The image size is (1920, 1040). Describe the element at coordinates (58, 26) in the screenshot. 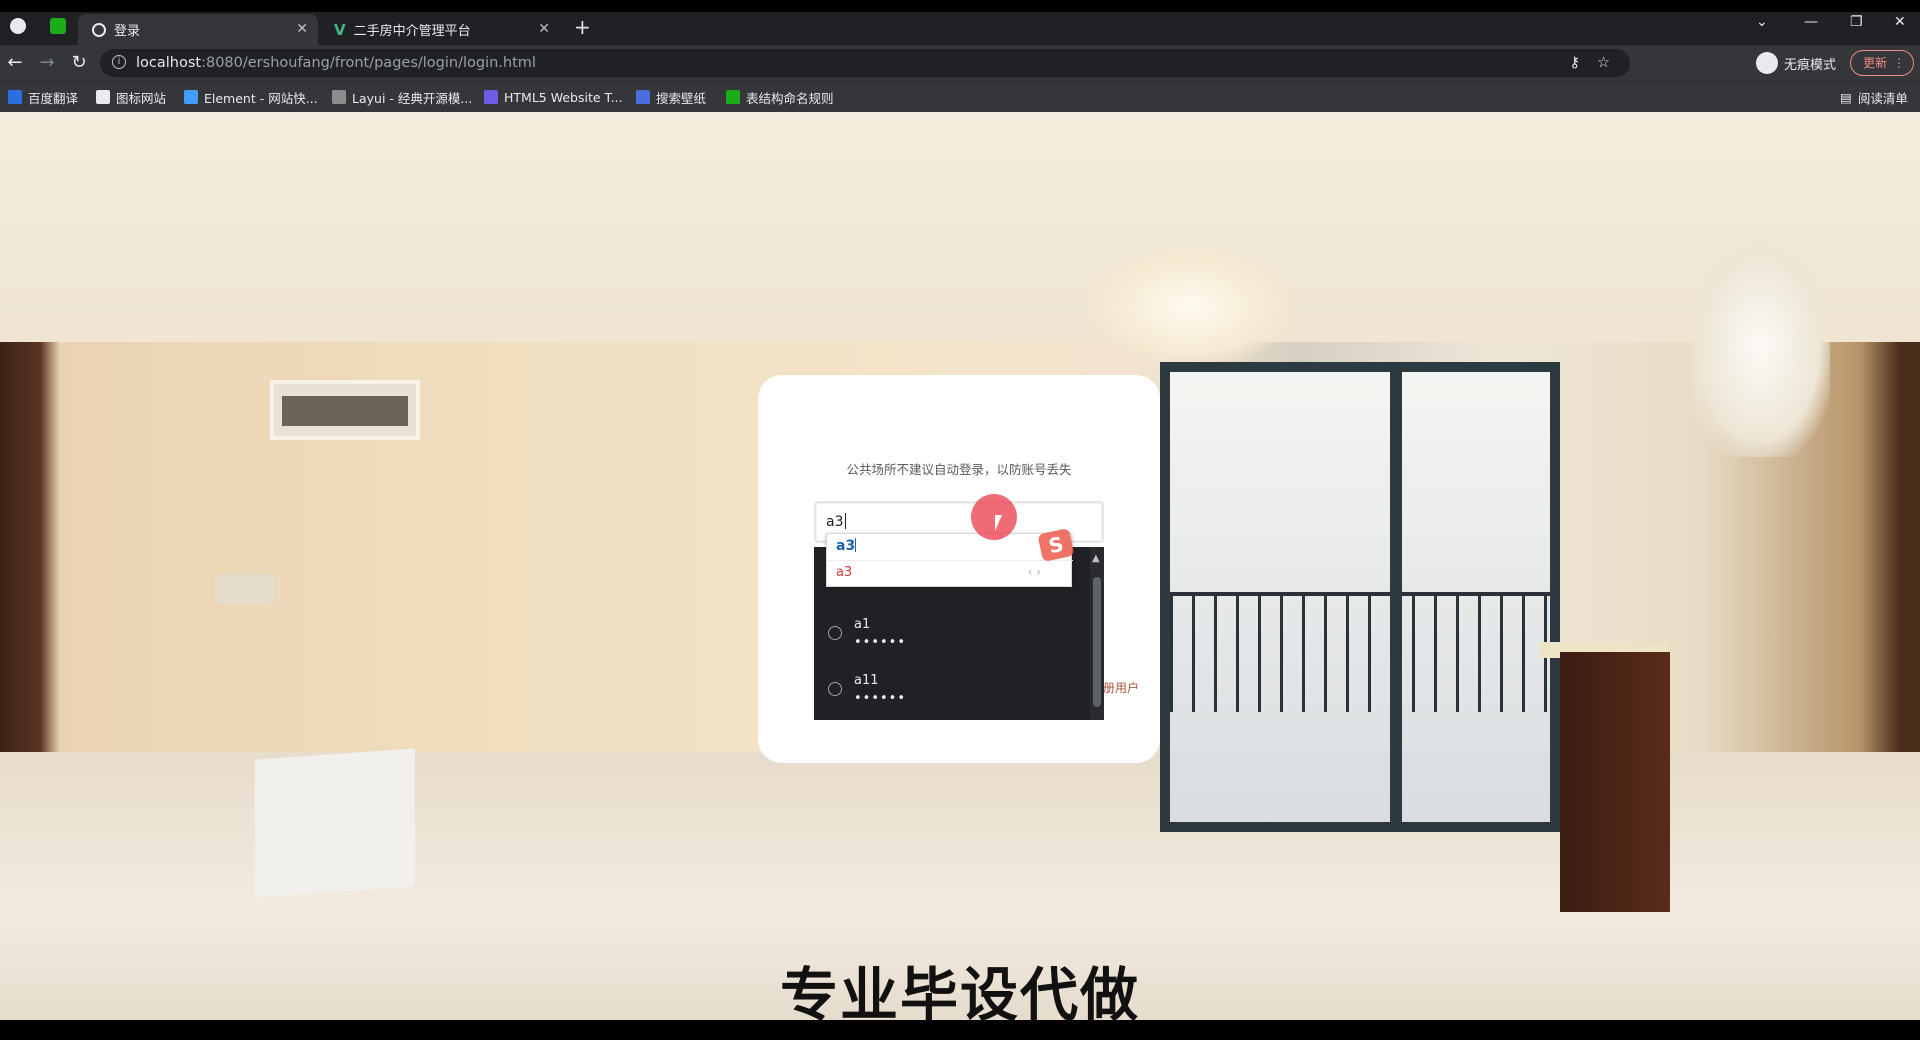

I see `sheets-pinned-tab-icon` at that location.